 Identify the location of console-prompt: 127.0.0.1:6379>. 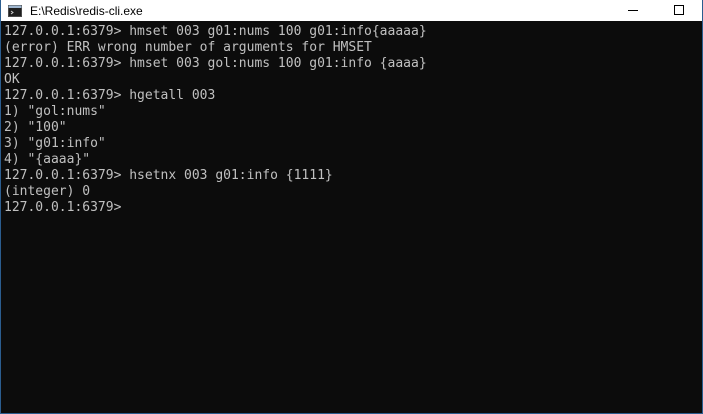
(352, 208).